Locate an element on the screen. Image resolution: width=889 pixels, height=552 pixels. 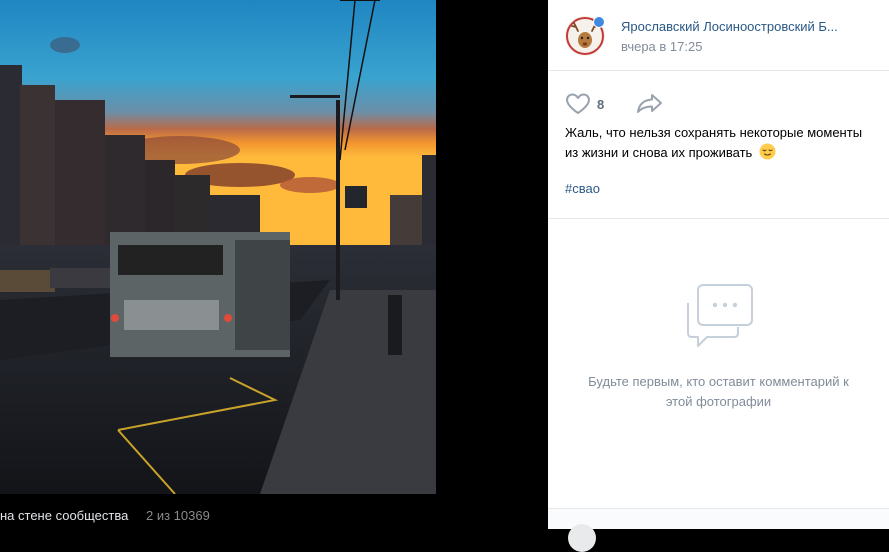
likes-count: 8 is located at coordinates (601, 104).